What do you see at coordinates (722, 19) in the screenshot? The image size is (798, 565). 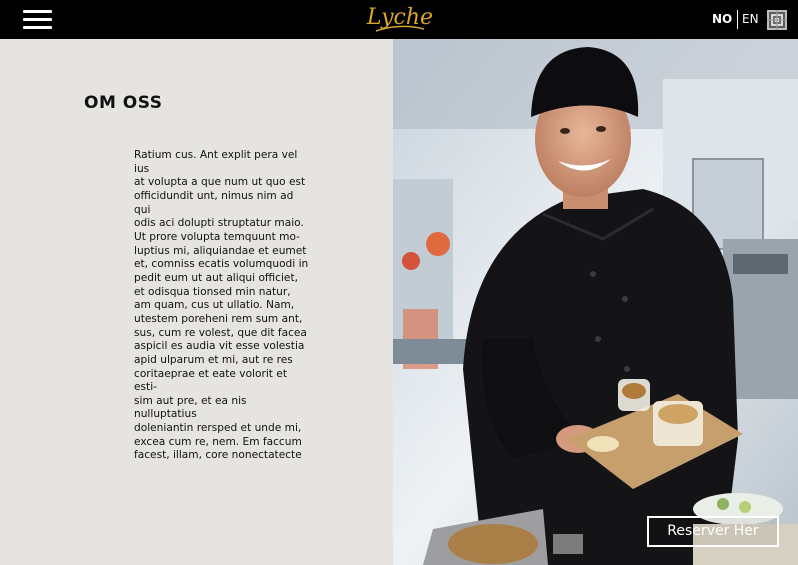 I see `language-no-link: NO` at bounding box center [722, 19].